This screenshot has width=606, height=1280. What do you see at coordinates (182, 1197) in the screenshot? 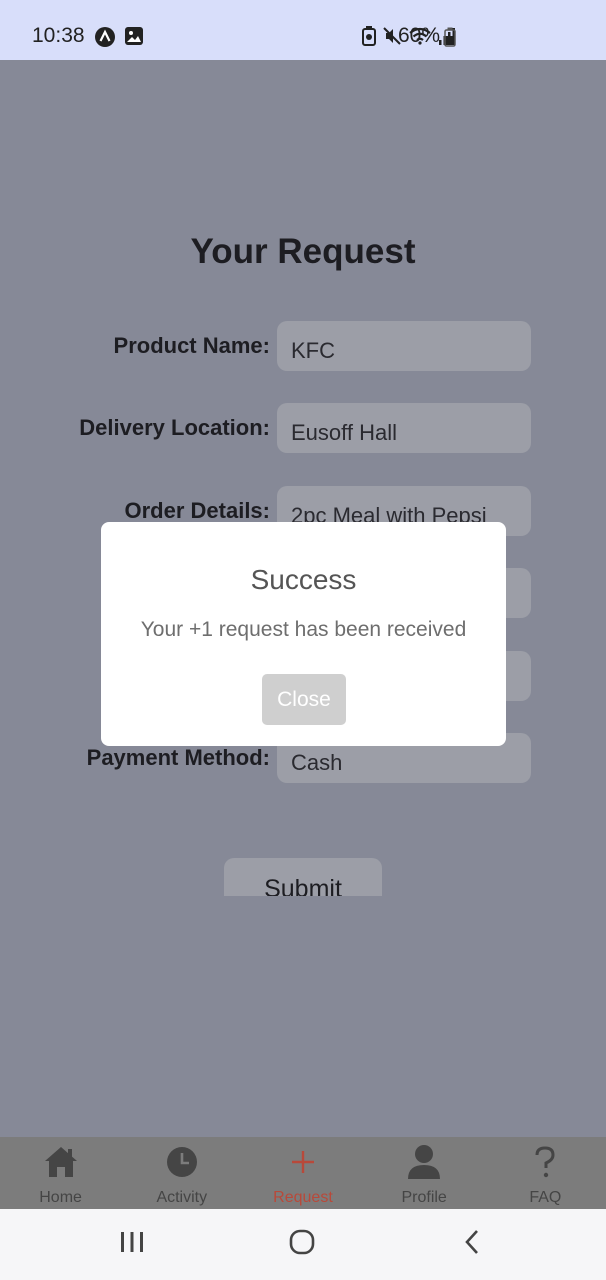
I see `tab-activity-label: Activity` at bounding box center [182, 1197].